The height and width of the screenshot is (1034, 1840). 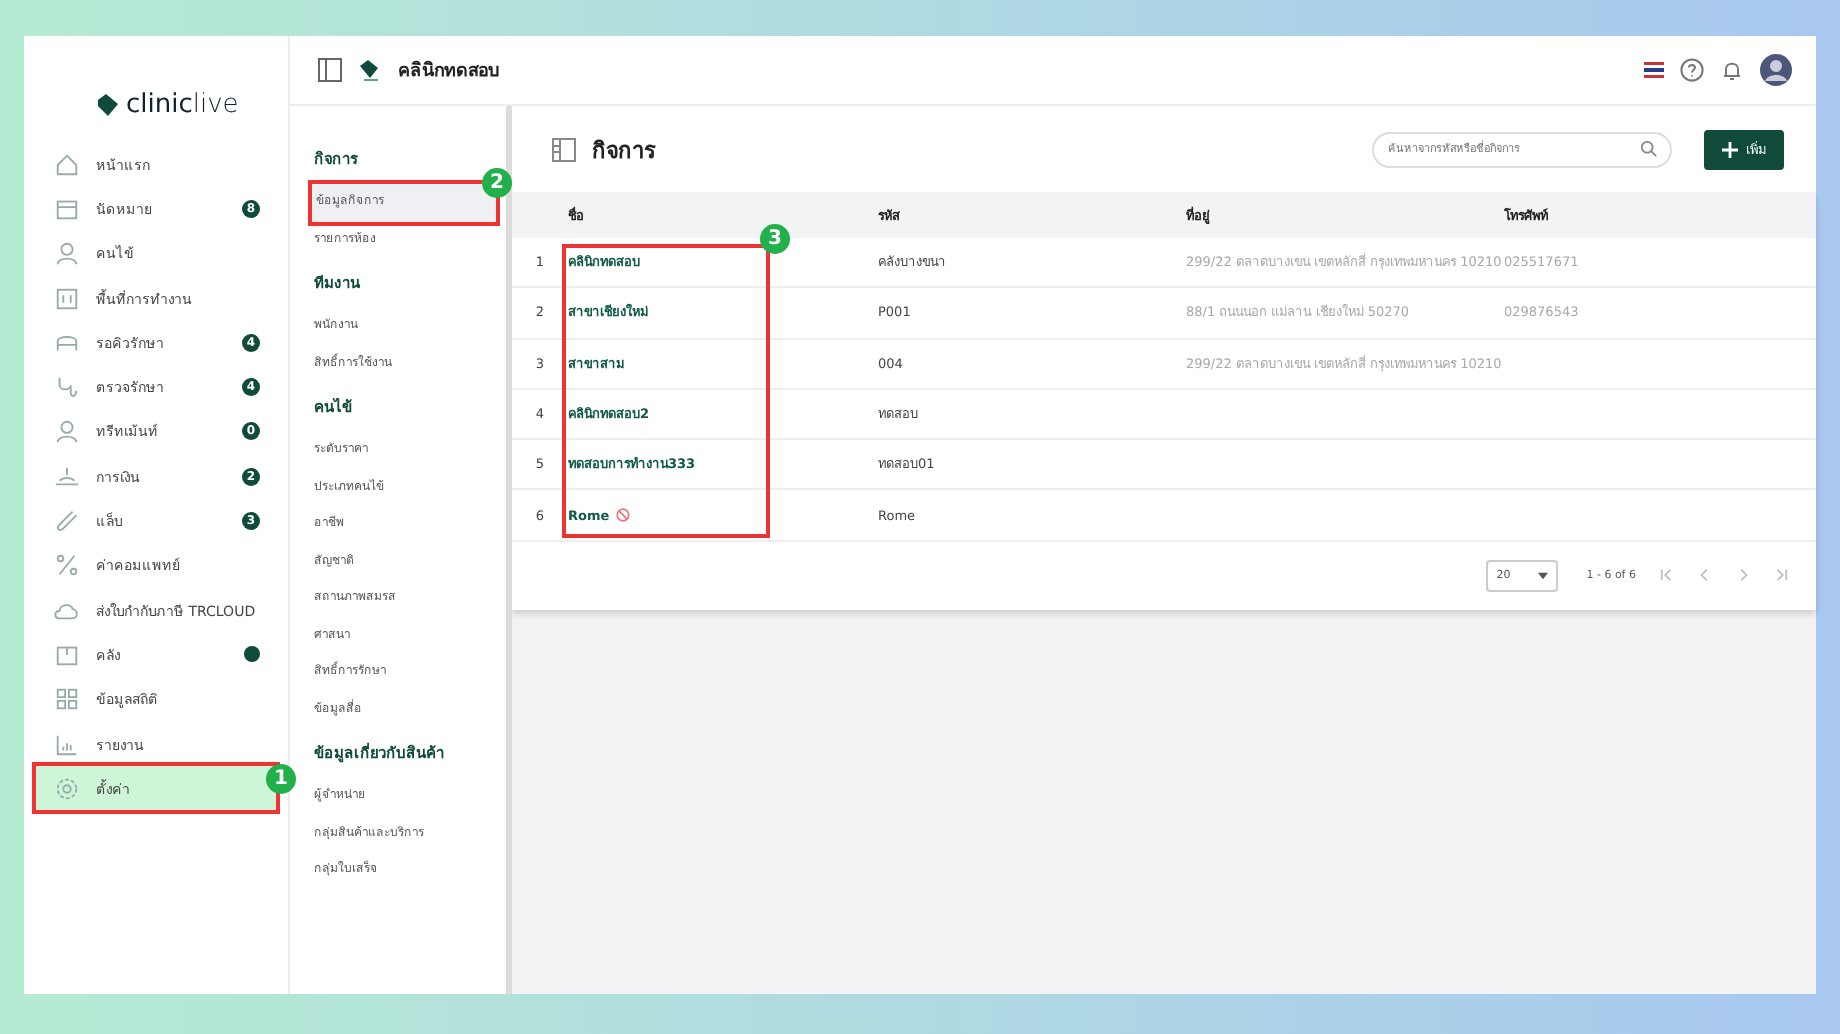 What do you see at coordinates (370, 70) in the screenshot?
I see `clinic-logo-icon` at bounding box center [370, 70].